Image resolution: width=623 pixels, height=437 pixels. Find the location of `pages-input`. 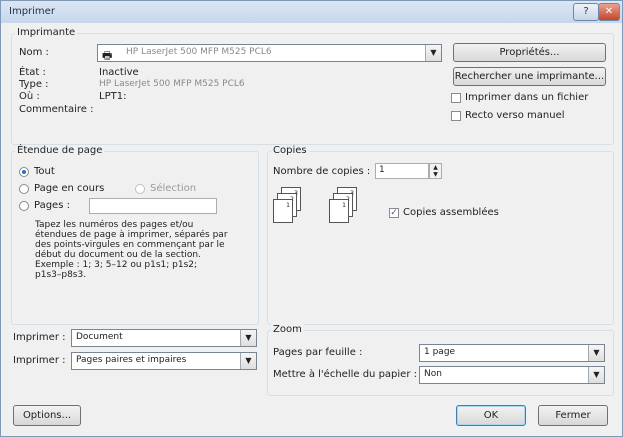

pages-input is located at coordinates (153, 206).